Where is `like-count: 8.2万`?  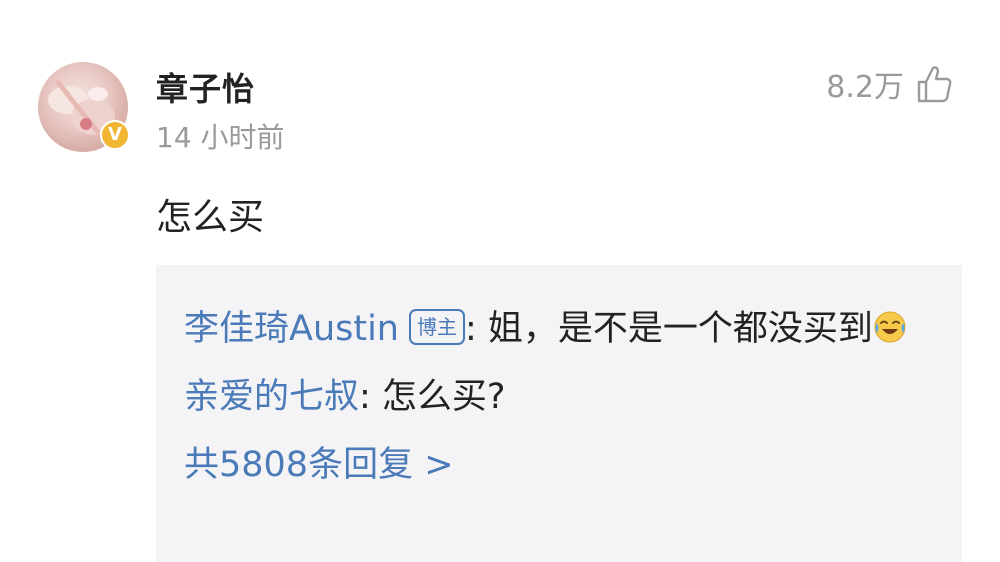 like-count: 8.2万 is located at coordinates (865, 87).